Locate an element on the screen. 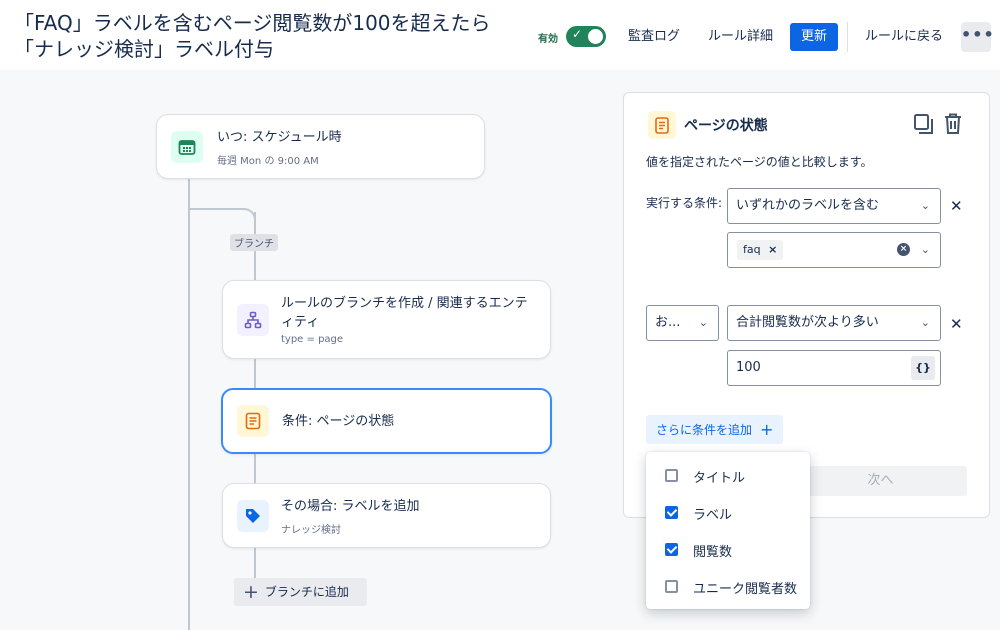  trigger-subtitle: 毎週 Mon の 9:00 AM is located at coordinates (268, 161).